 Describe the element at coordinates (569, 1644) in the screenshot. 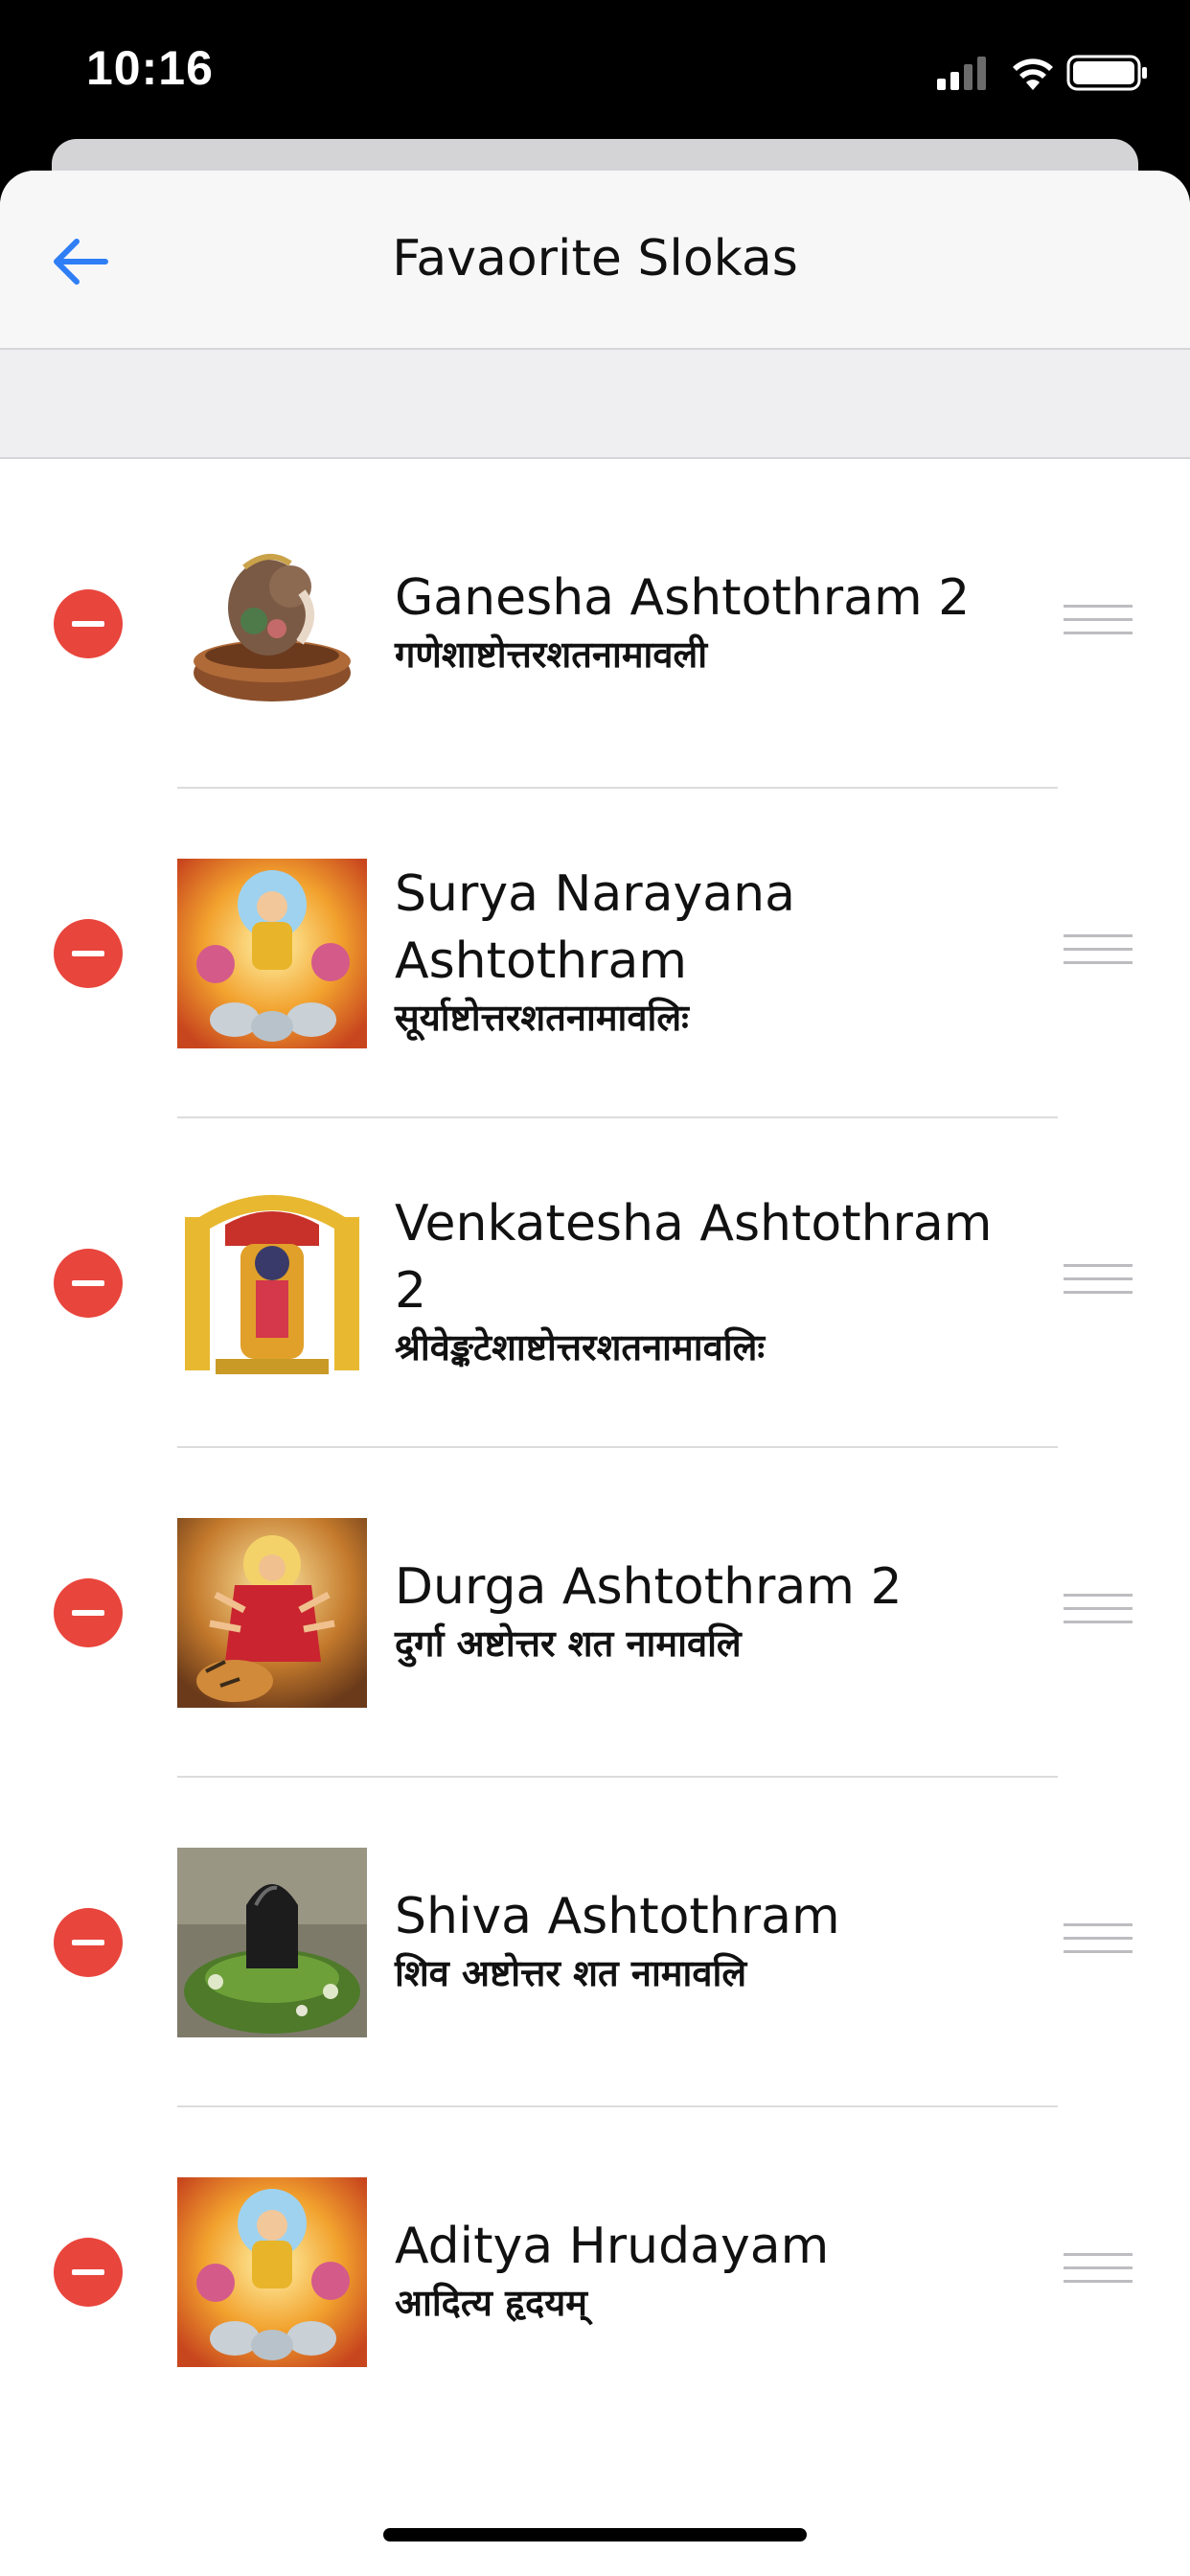

I see `item-subtitle: दुर्गा अष्टोत्तर शत नामावलि` at that location.